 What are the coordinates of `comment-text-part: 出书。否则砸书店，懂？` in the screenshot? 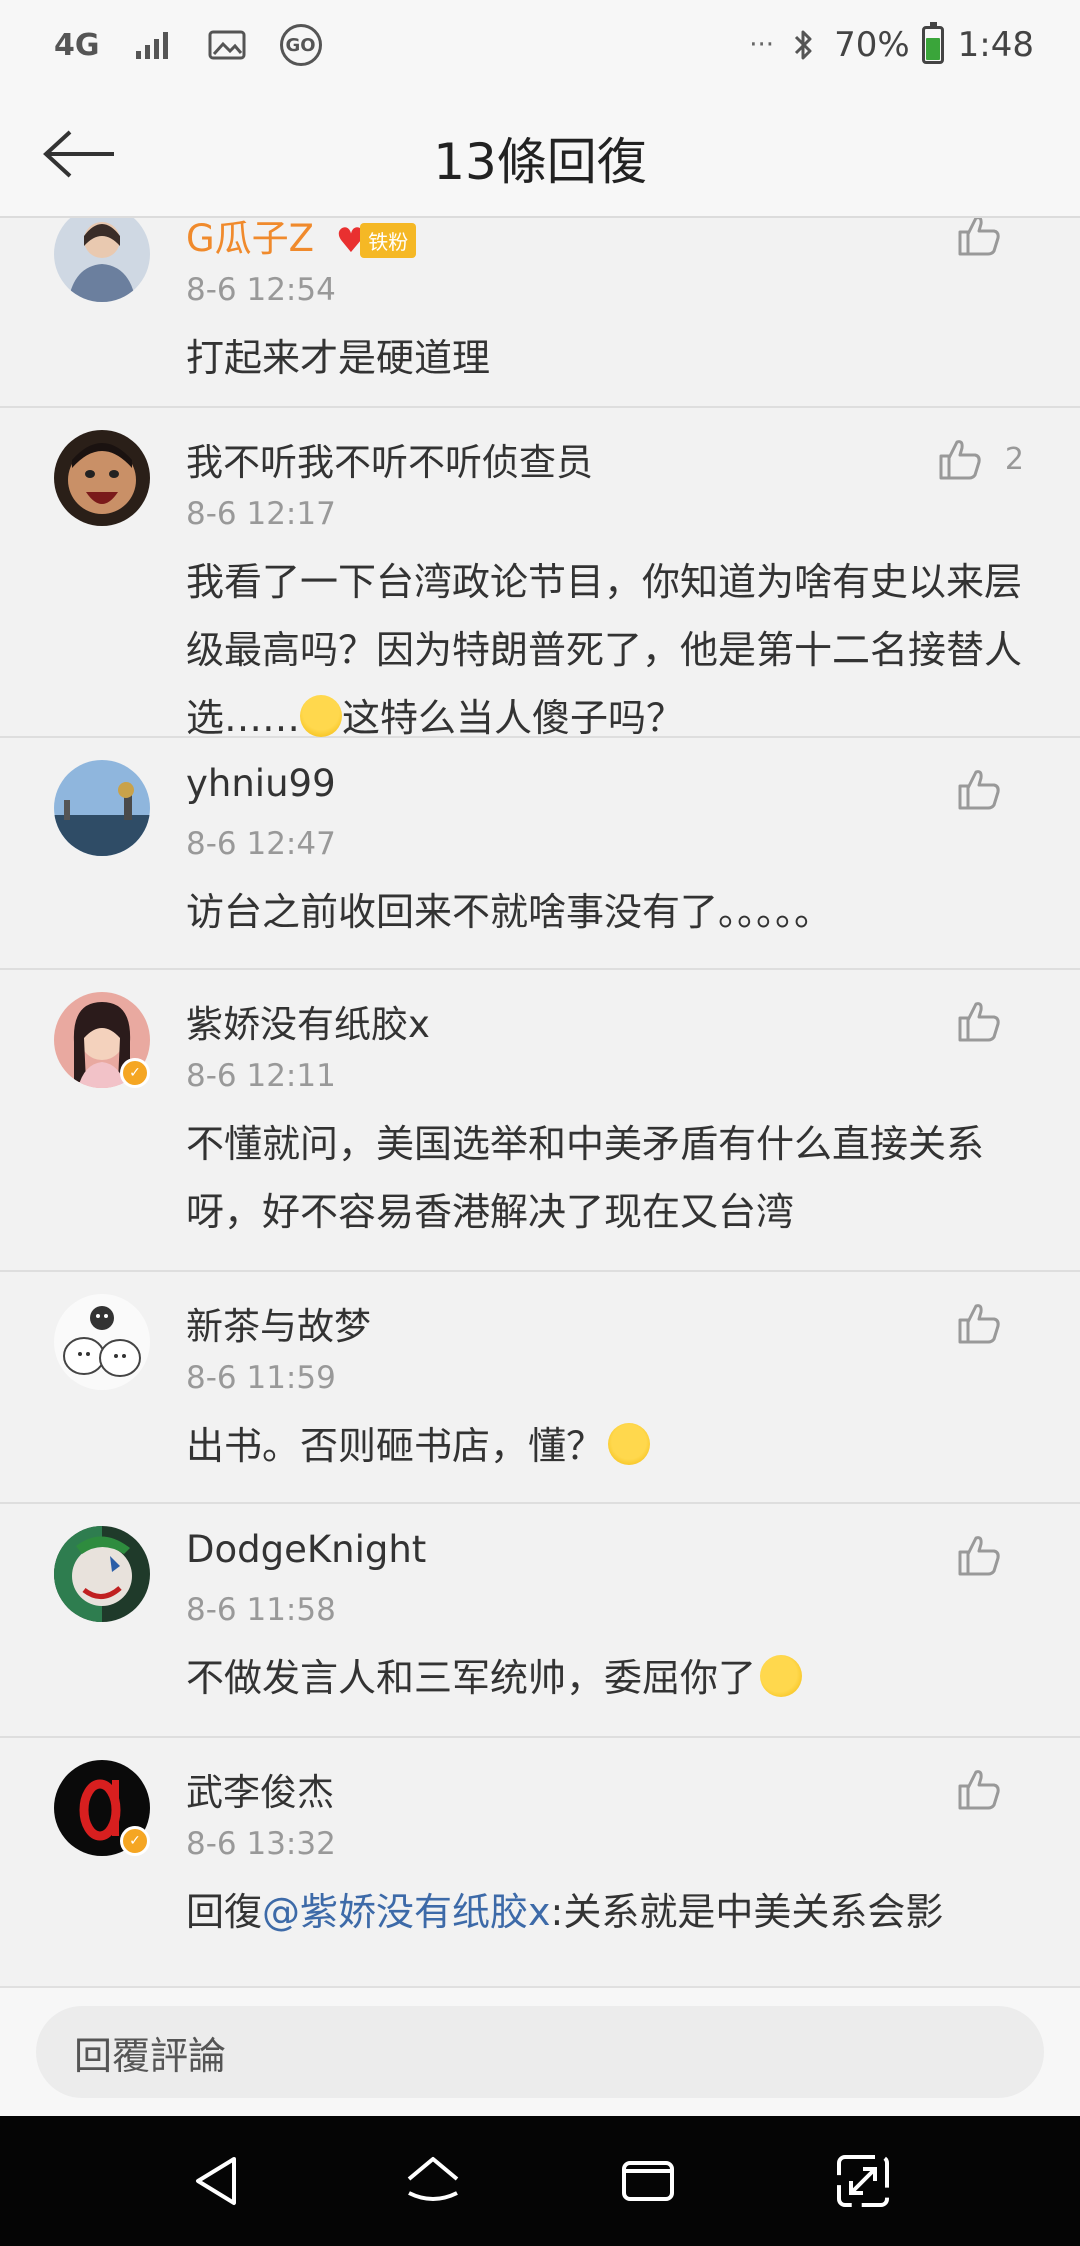 It's located at (395, 1446).